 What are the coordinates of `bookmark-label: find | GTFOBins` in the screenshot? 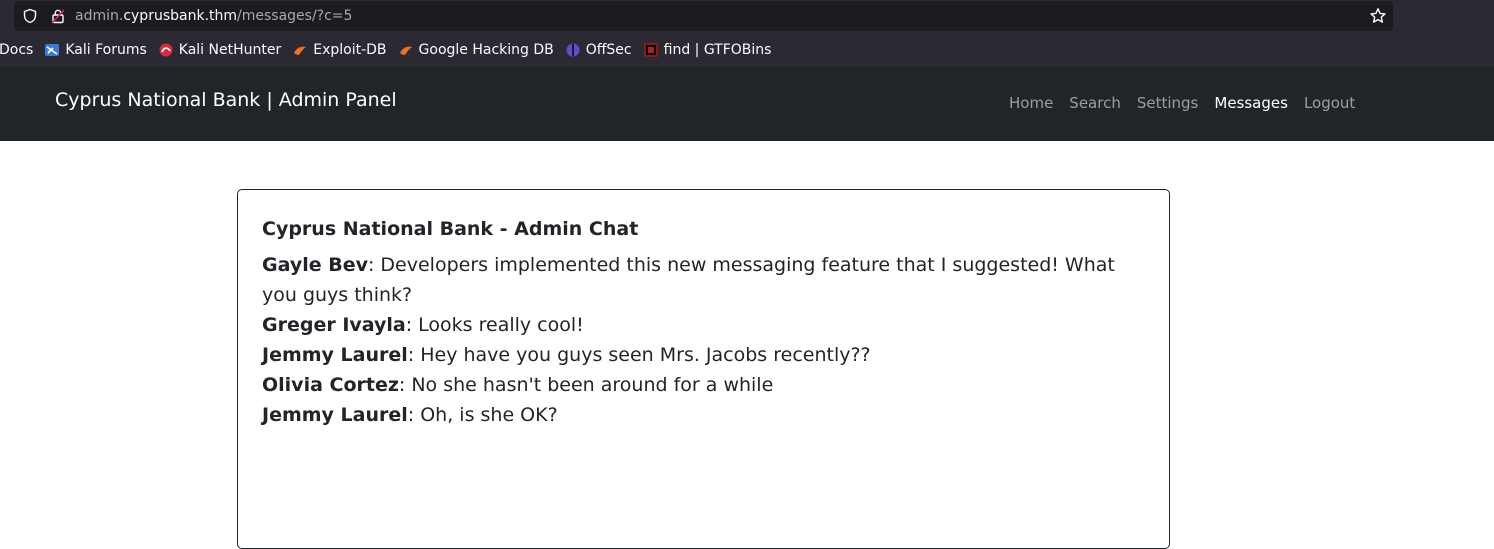 It's located at (717, 50).